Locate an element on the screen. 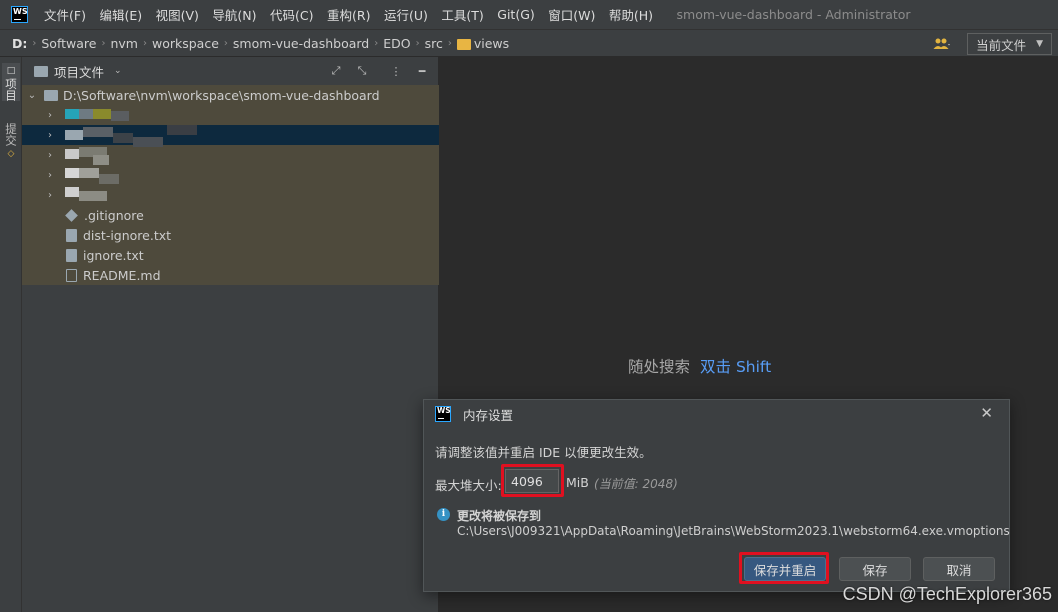 The width and height of the screenshot is (1058, 612). save-and-restart-button: 保存并重启 is located at coordinates (785, 569).